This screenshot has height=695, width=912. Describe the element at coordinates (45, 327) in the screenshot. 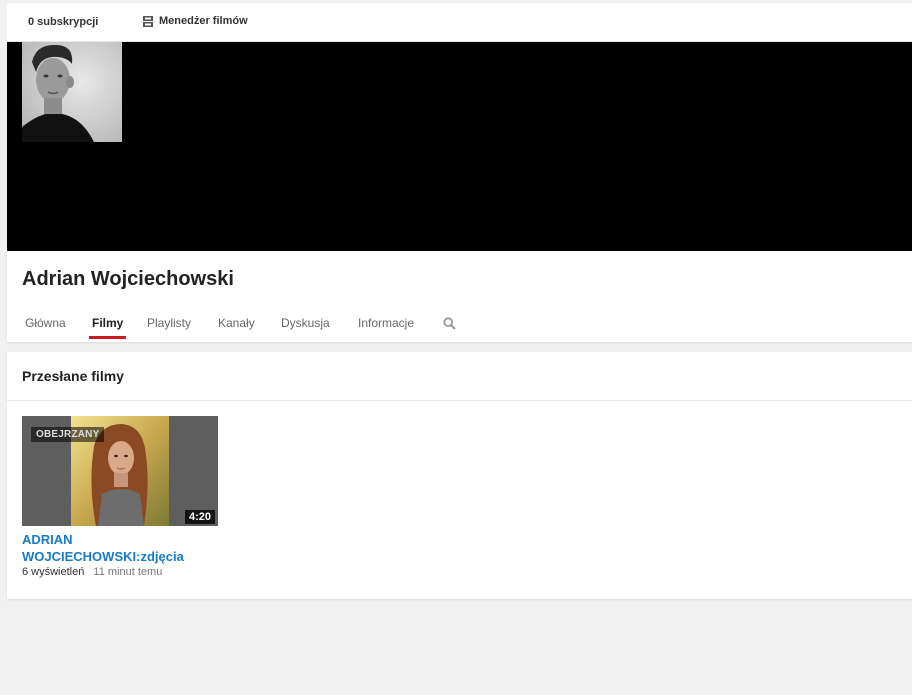

I see `tab-home: Główna` at that location.